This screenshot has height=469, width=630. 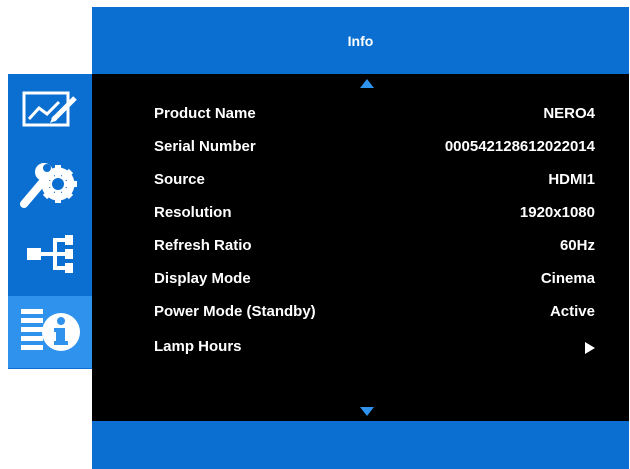 I want to click on info-value: 1920x1080, so click(x=557, y=212).